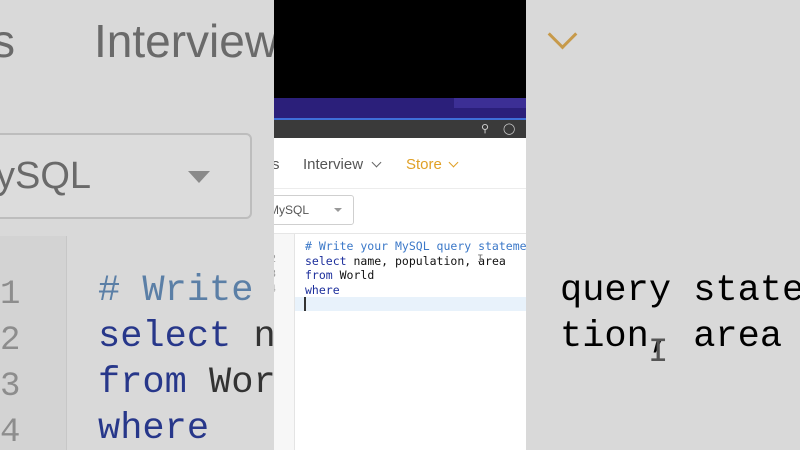  What do you see at coordinates (562, 34) in the screenshot?
I see `background-chevron-down-icon` at bounding box center [562, 34].